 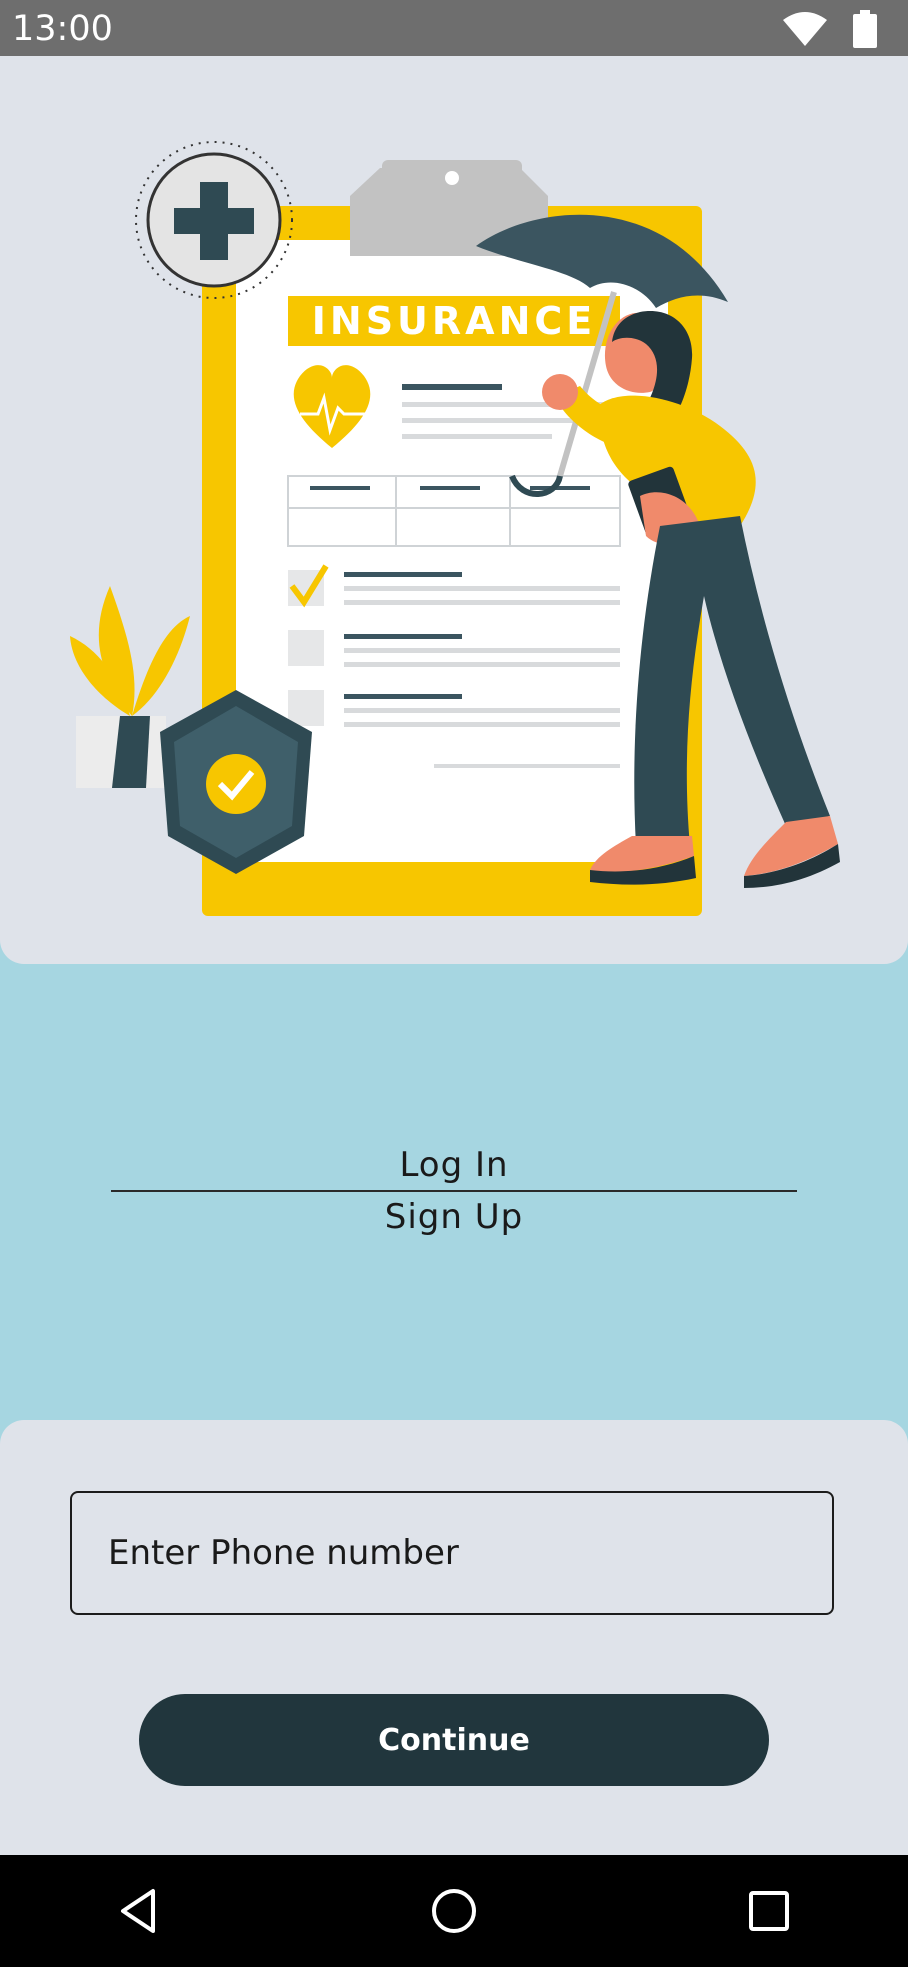 What do you see at coordinates (454, 1165) in the screenshot?
I see `tab-login: Log In` at bounding box center [454, 1165].